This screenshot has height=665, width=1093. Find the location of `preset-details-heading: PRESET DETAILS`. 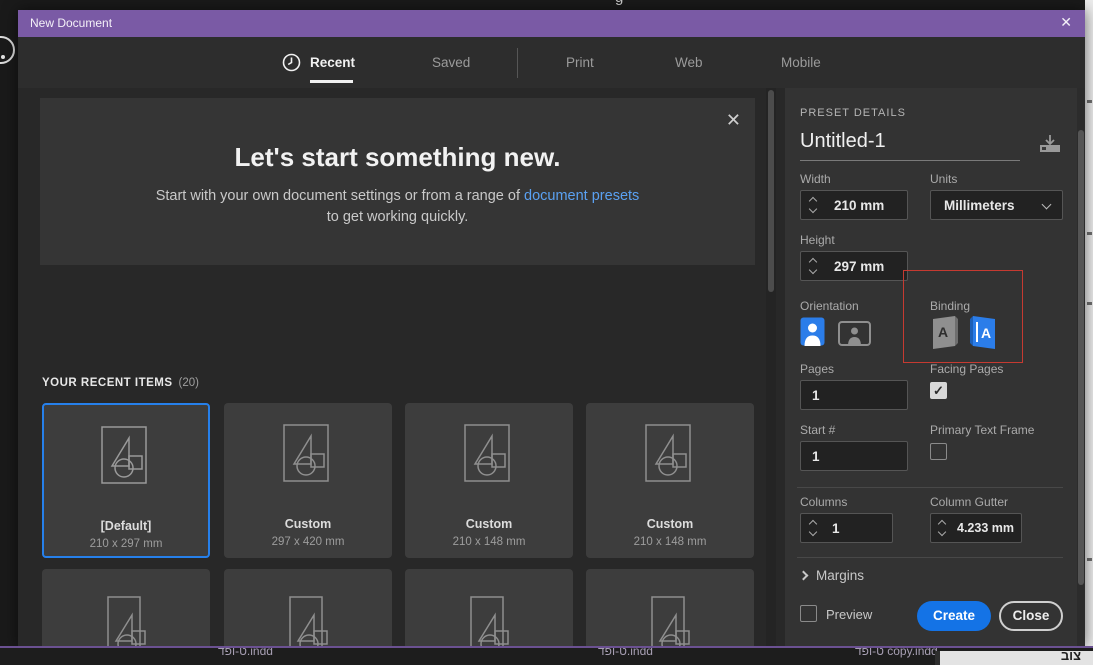

preset-details-heading: PRESET DETAILS is located at coordinates (853, 113).